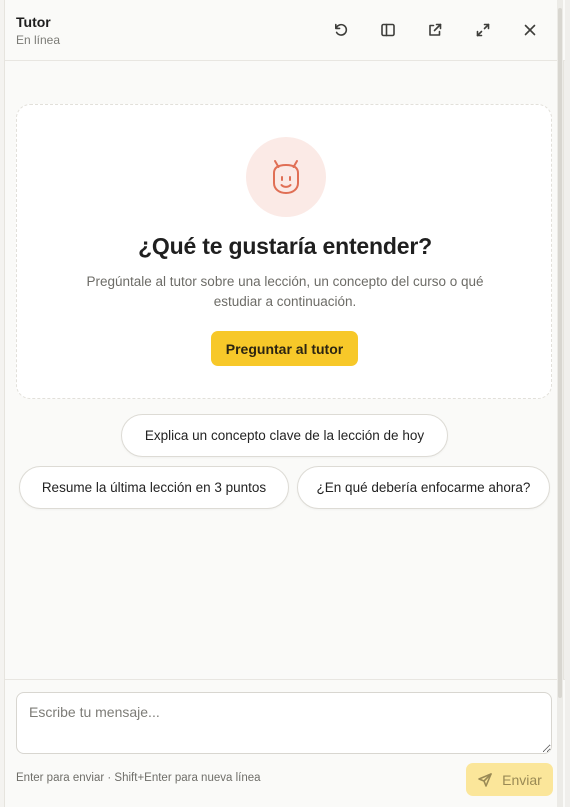 This screenshot has width=570, height=807. I want to click on close-icon, so click(530, 30).